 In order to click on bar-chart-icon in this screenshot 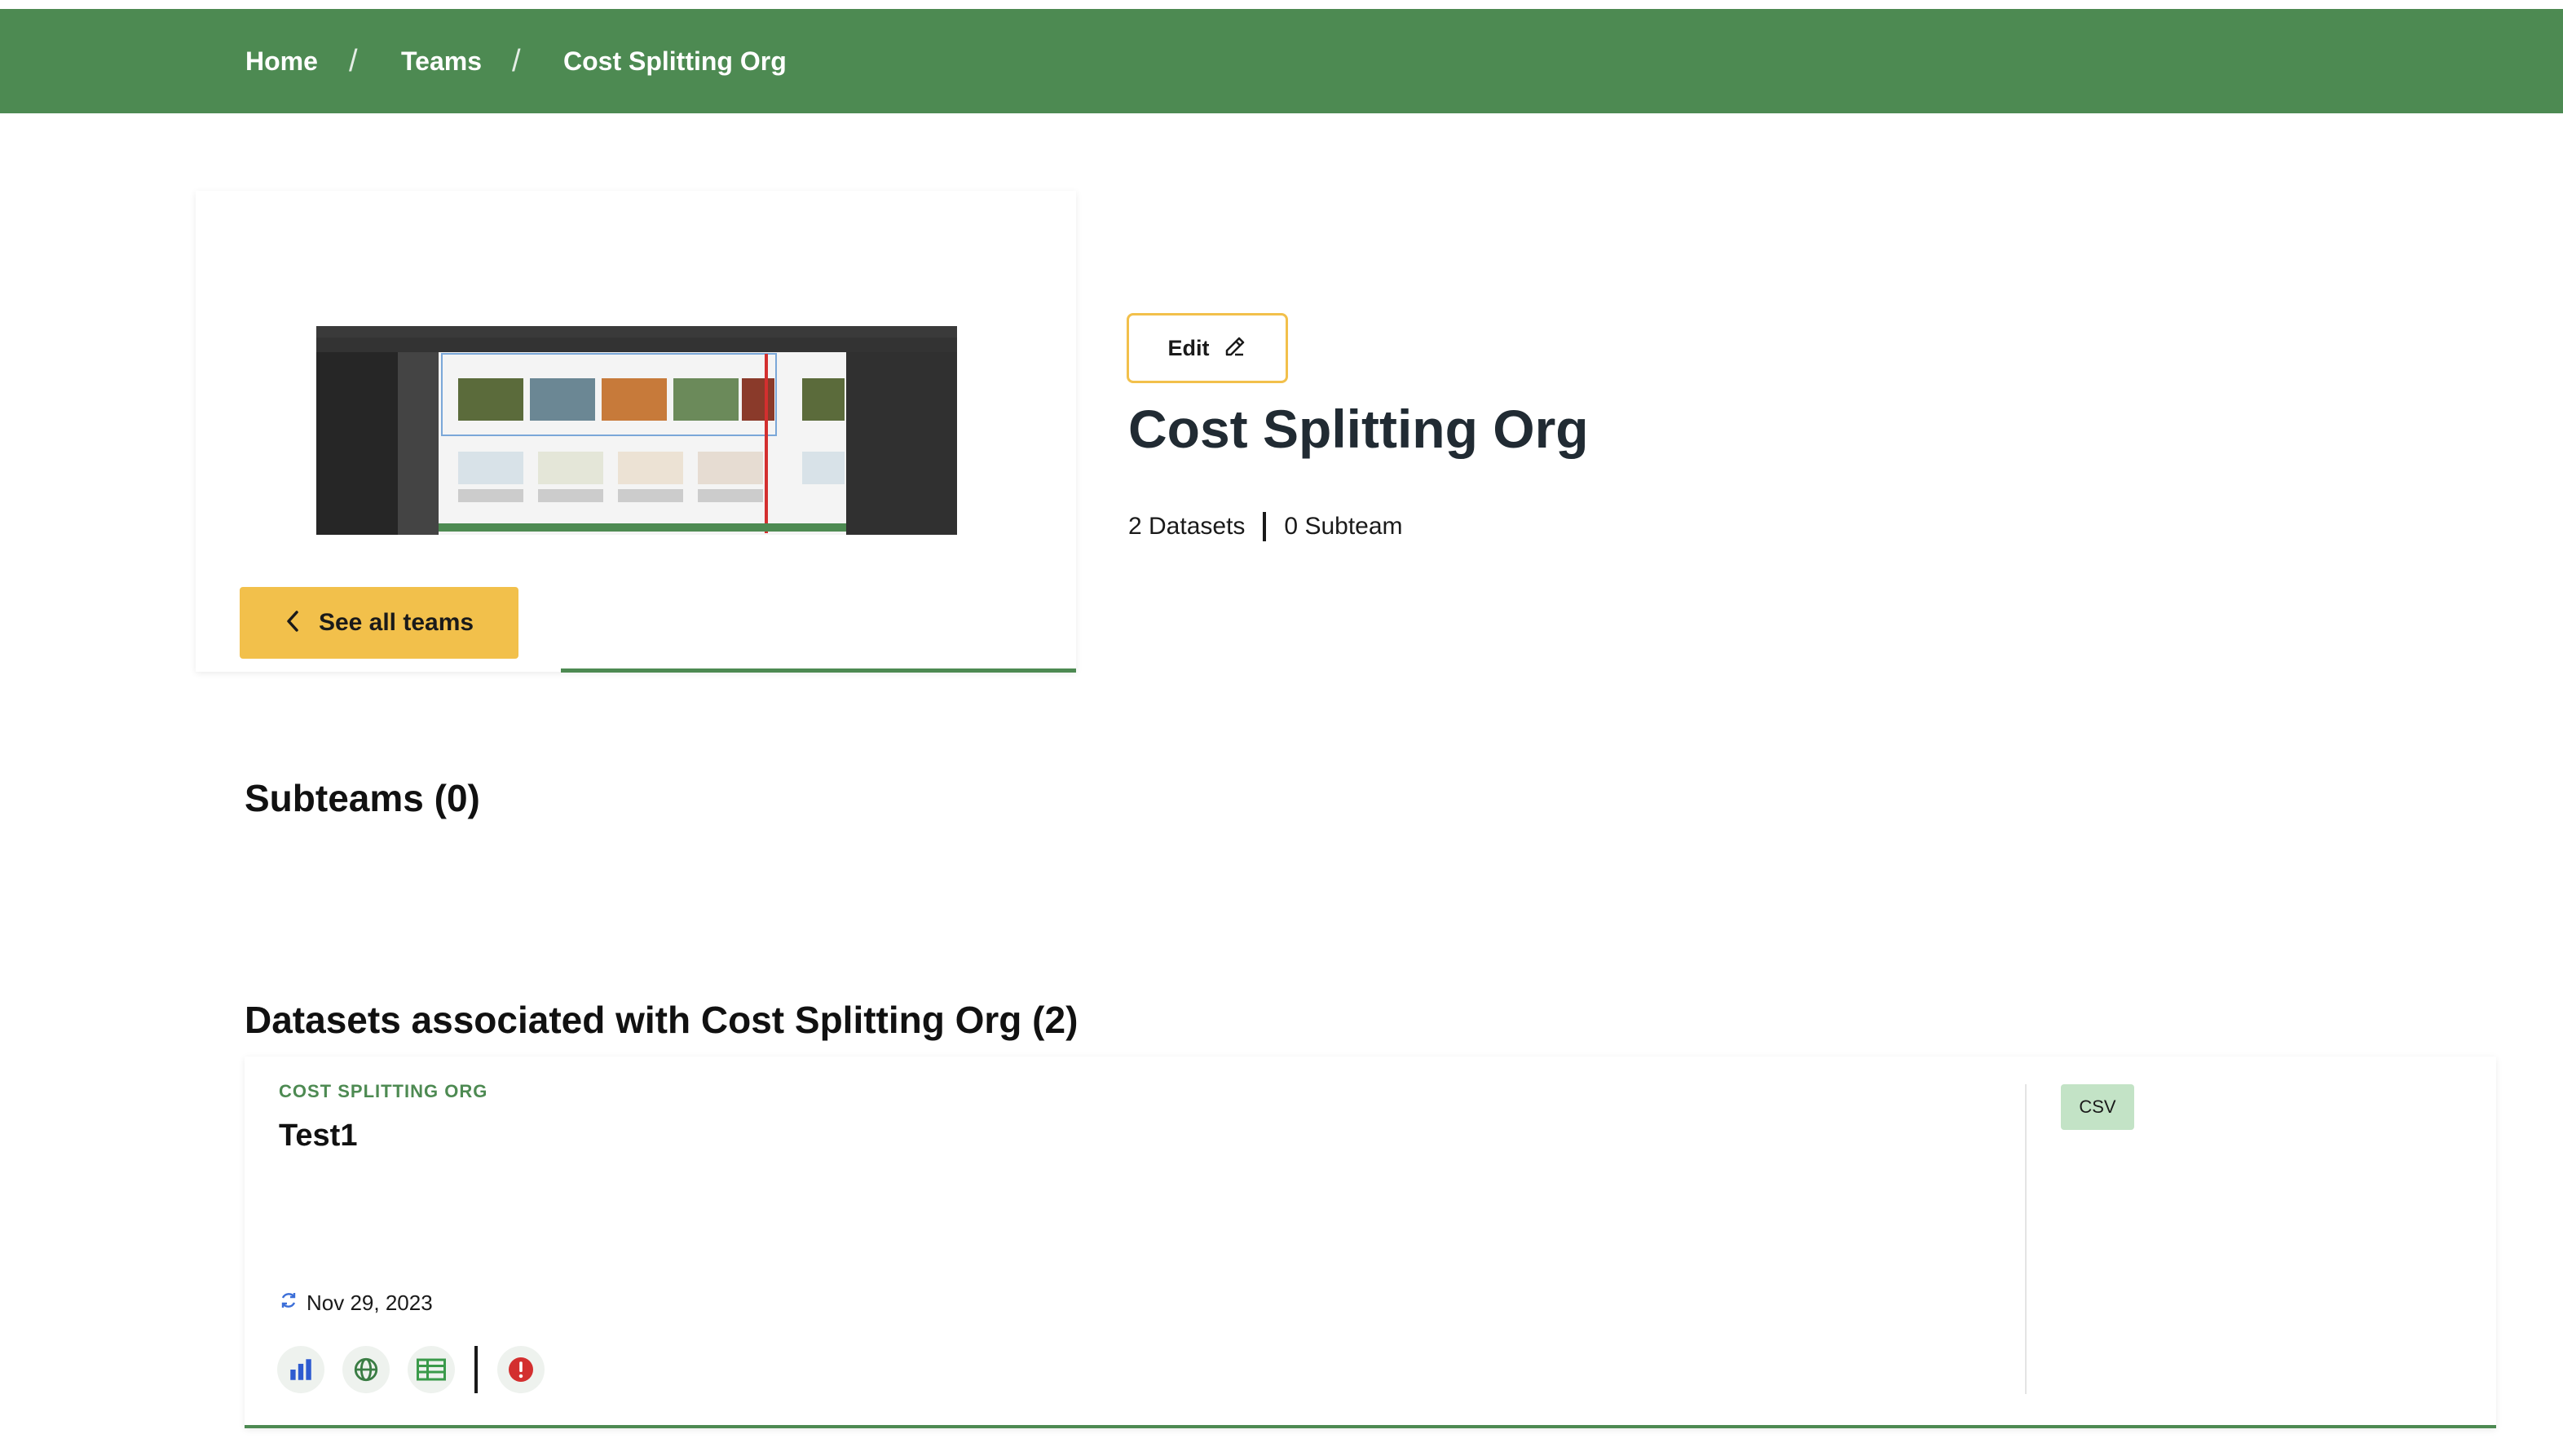, I will do `click(300, 1370)`.